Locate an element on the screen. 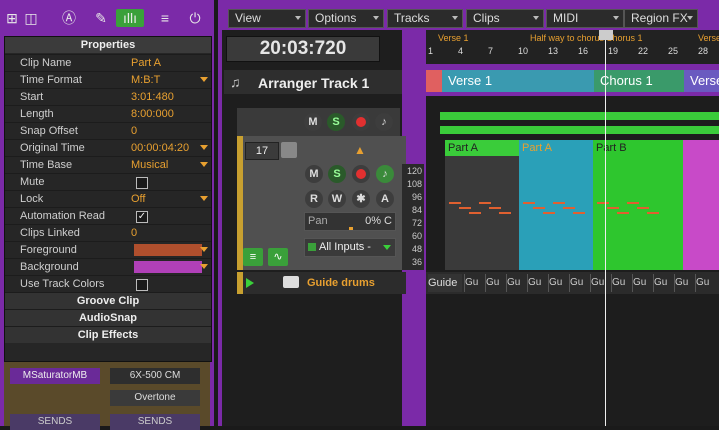  play-icon is located at coordinates (250, 283).